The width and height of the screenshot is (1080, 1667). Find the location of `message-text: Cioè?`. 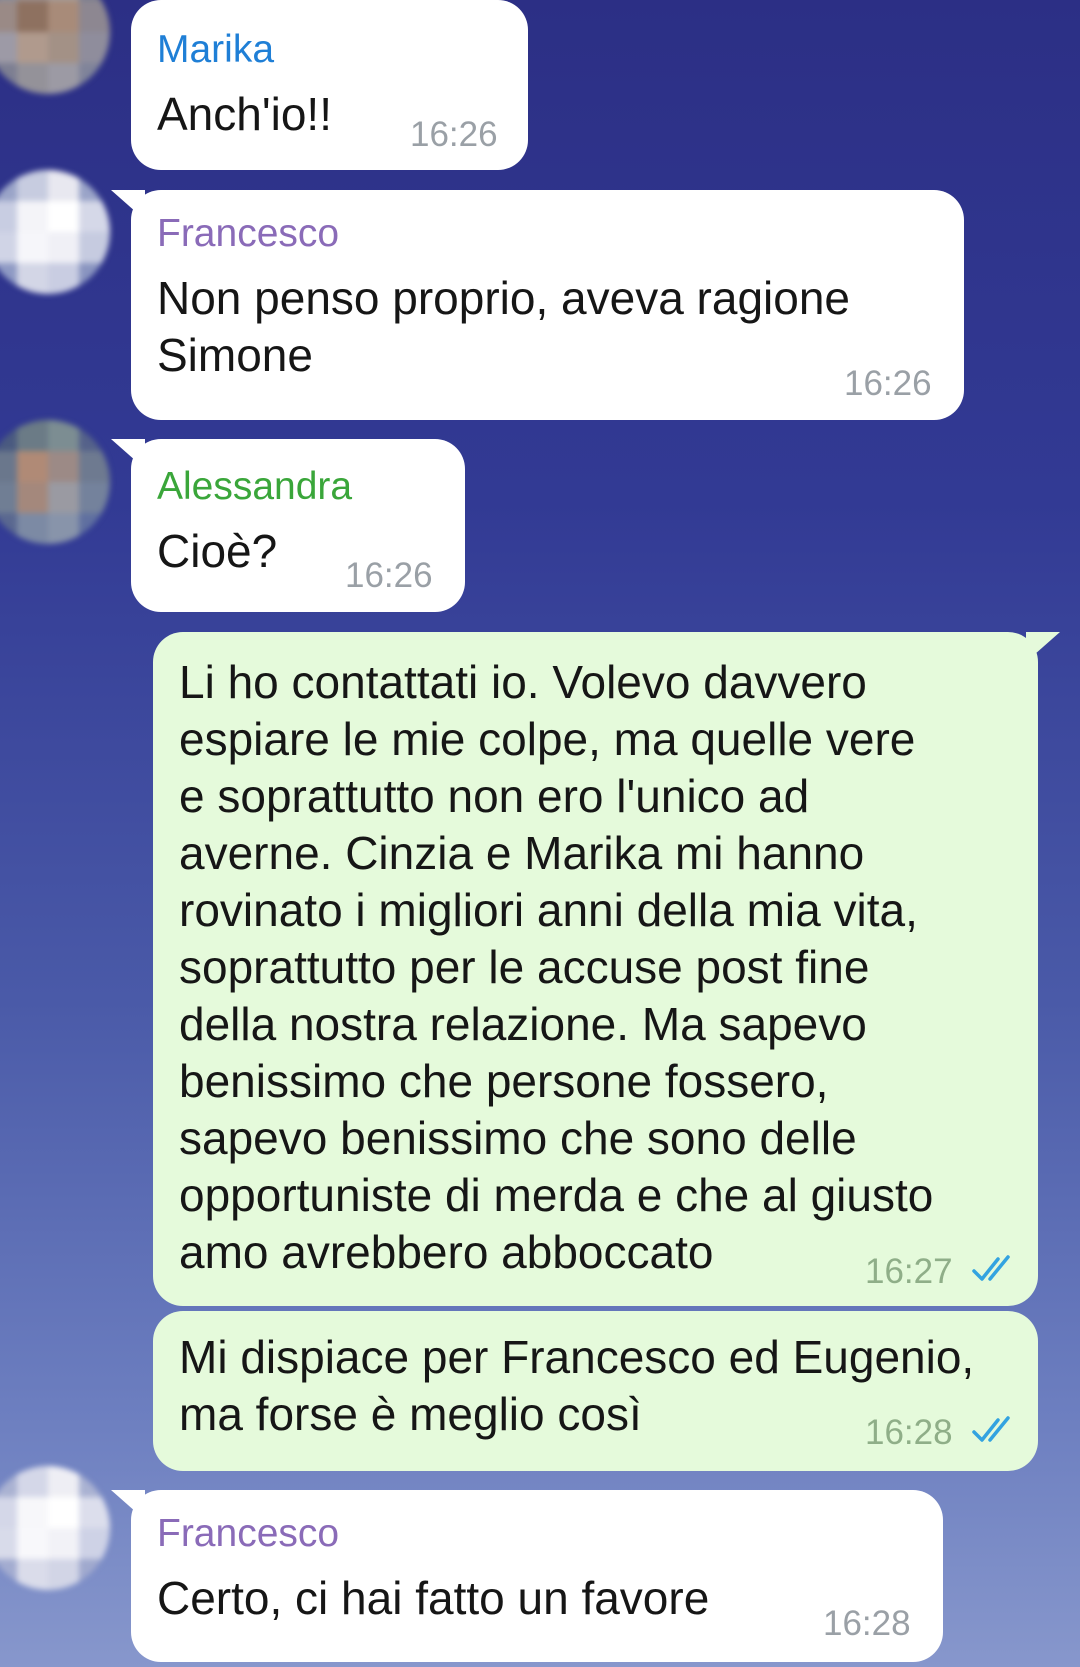

message-text: Cioè? is located at coordinates (217, 551).